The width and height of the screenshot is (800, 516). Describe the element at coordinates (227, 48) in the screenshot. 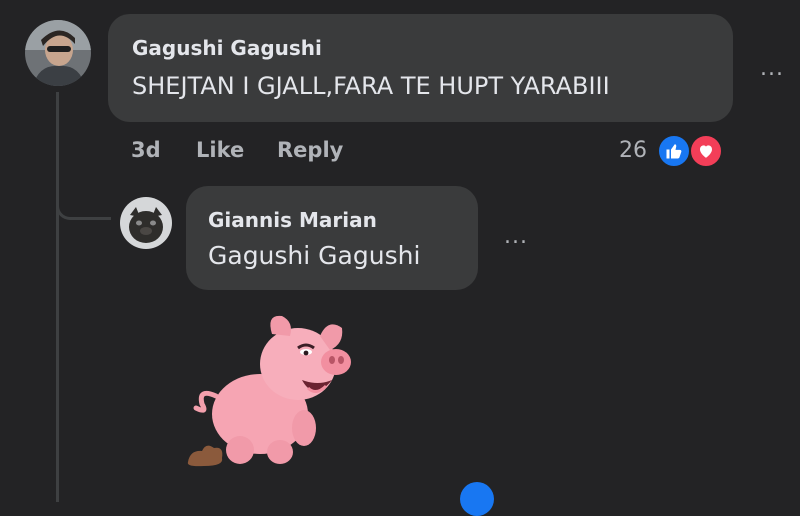

I see `comment-author: Gagushi Gagushi` at that location.